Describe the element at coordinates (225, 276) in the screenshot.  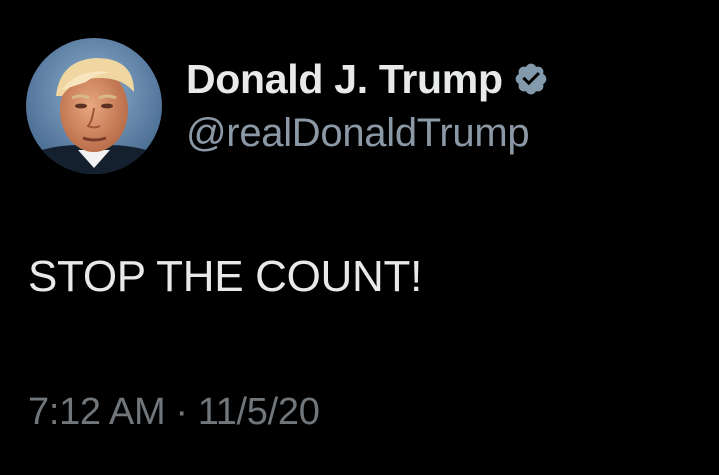
I see `tweet-text: STOP THE COUNT!` at that location.